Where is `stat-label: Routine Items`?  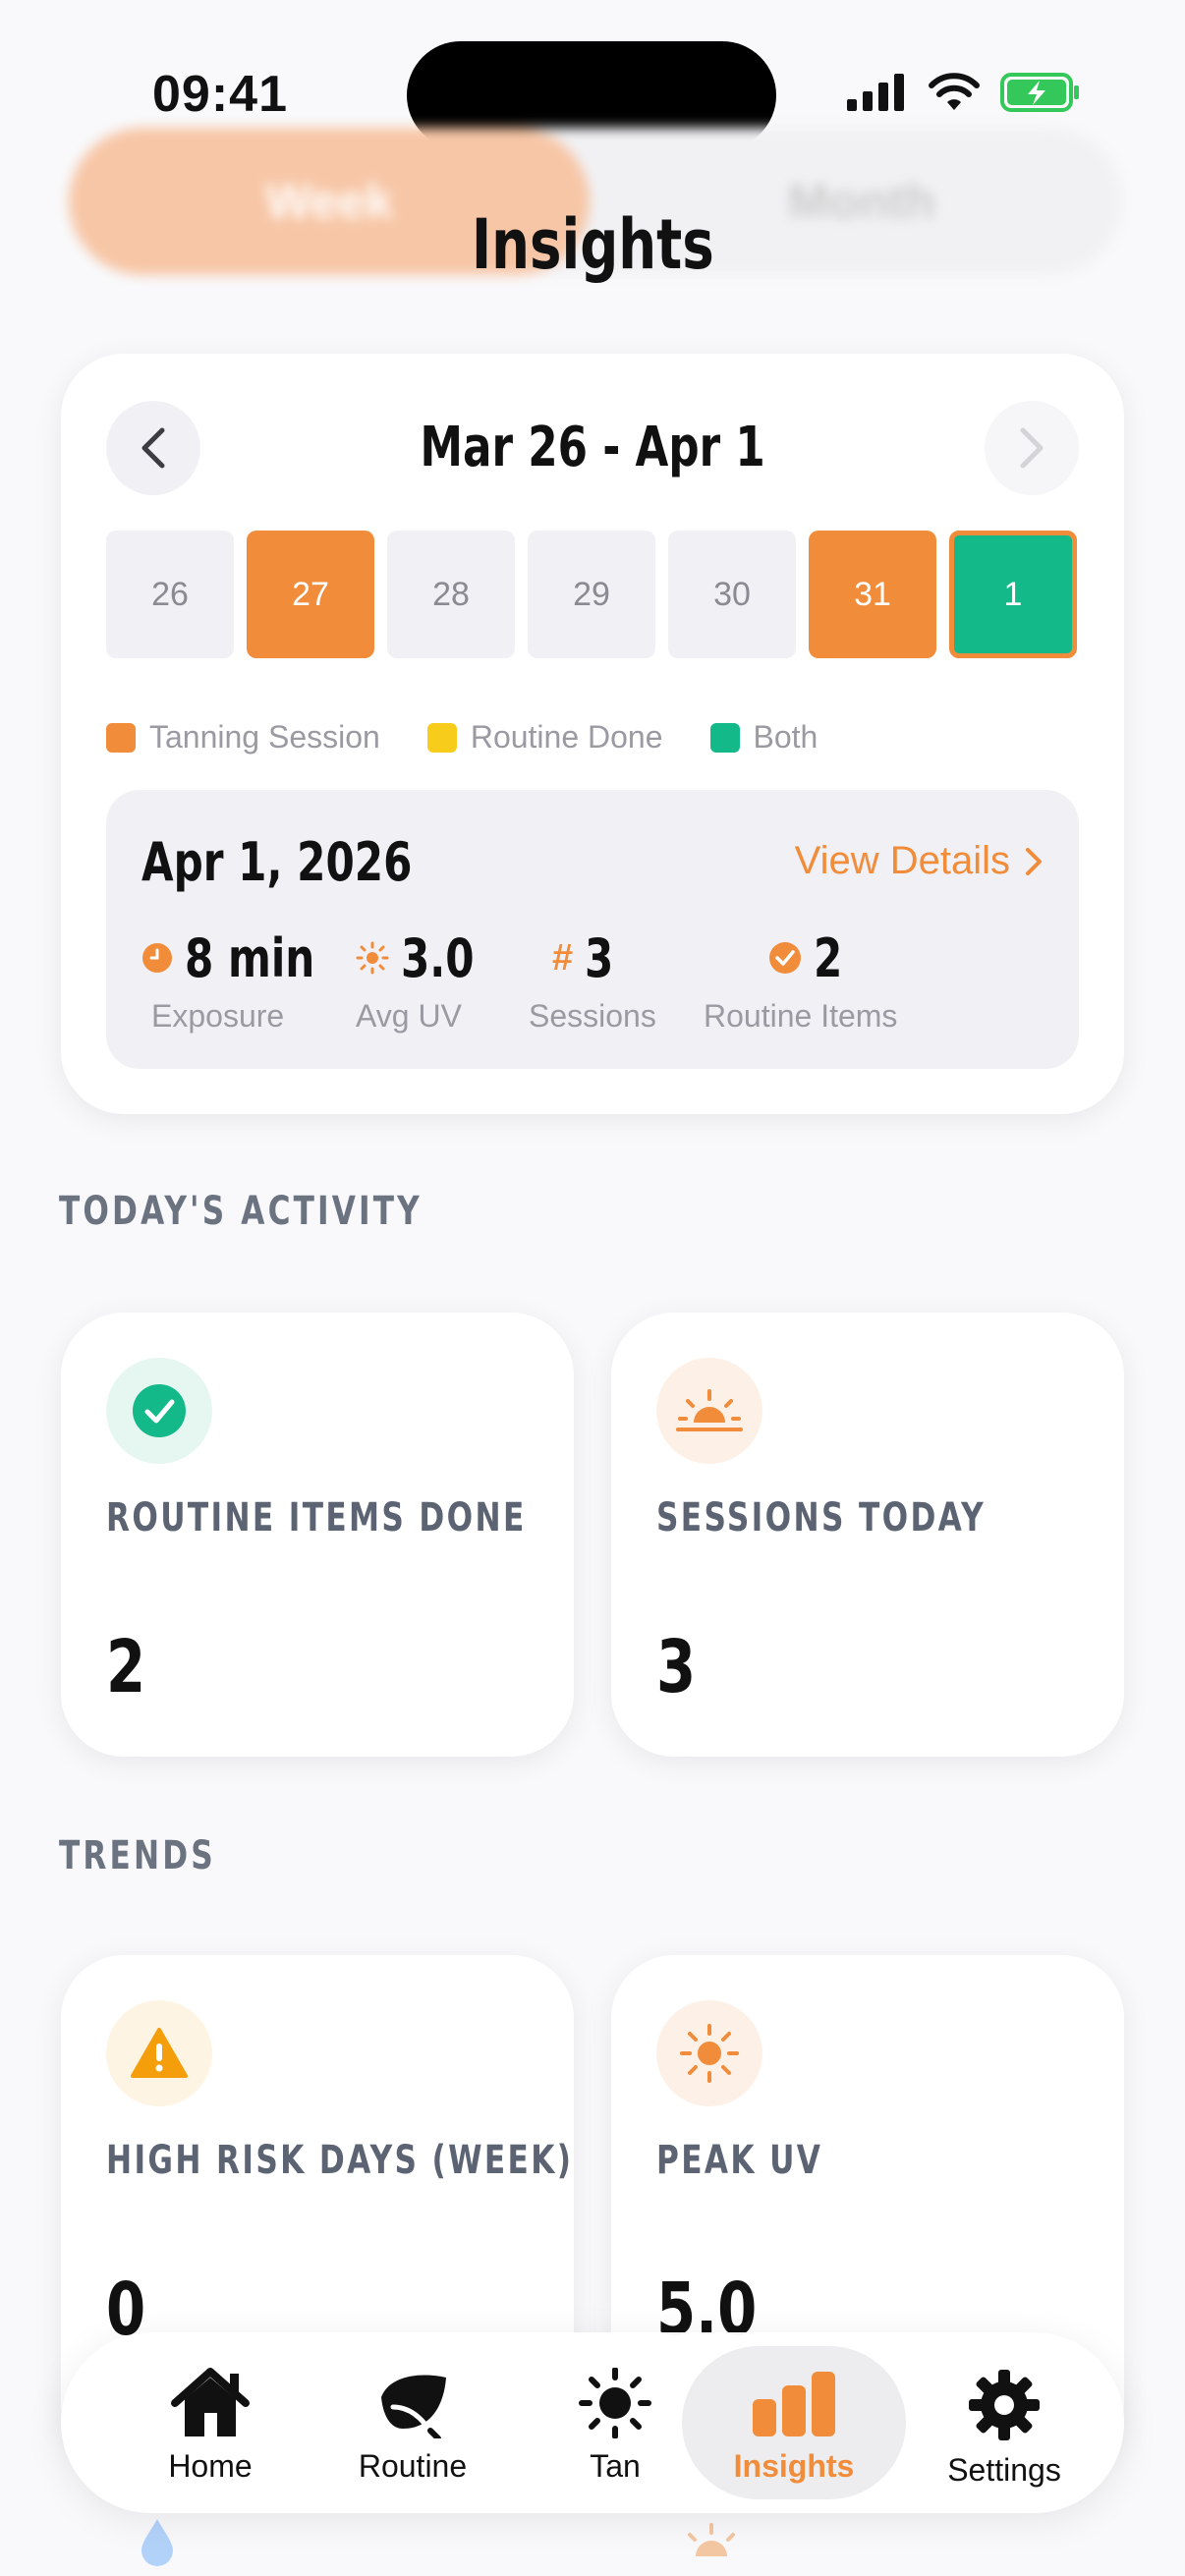
stat-label: Routine Items is located at coordinates (801, 1016).